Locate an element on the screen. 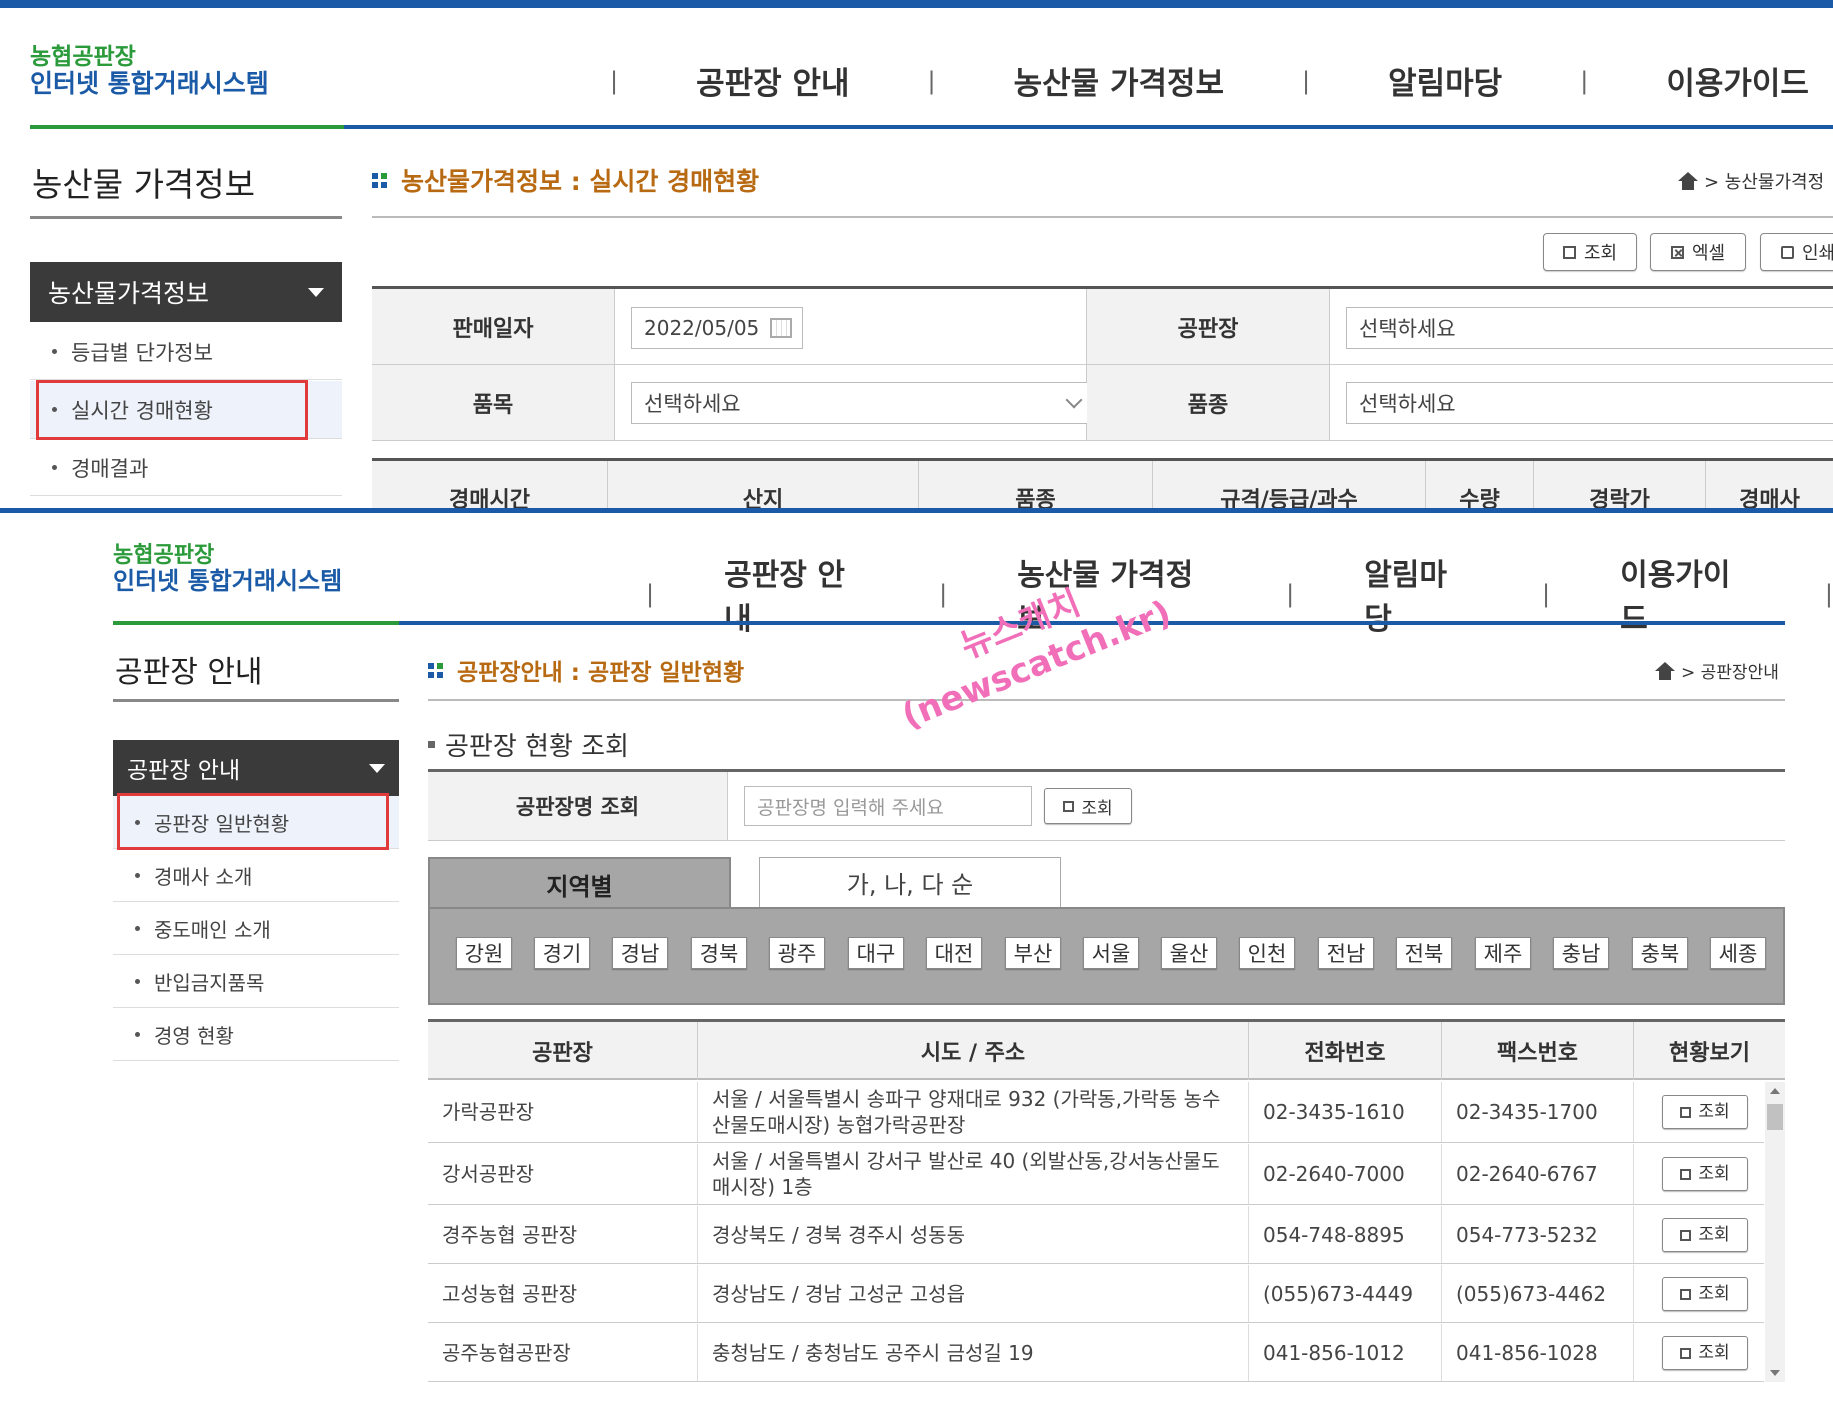 This screenshot has width=1833, height=1419. submenu-wholesalers: 중도매인 소개 is located at coordinates (256, 929).